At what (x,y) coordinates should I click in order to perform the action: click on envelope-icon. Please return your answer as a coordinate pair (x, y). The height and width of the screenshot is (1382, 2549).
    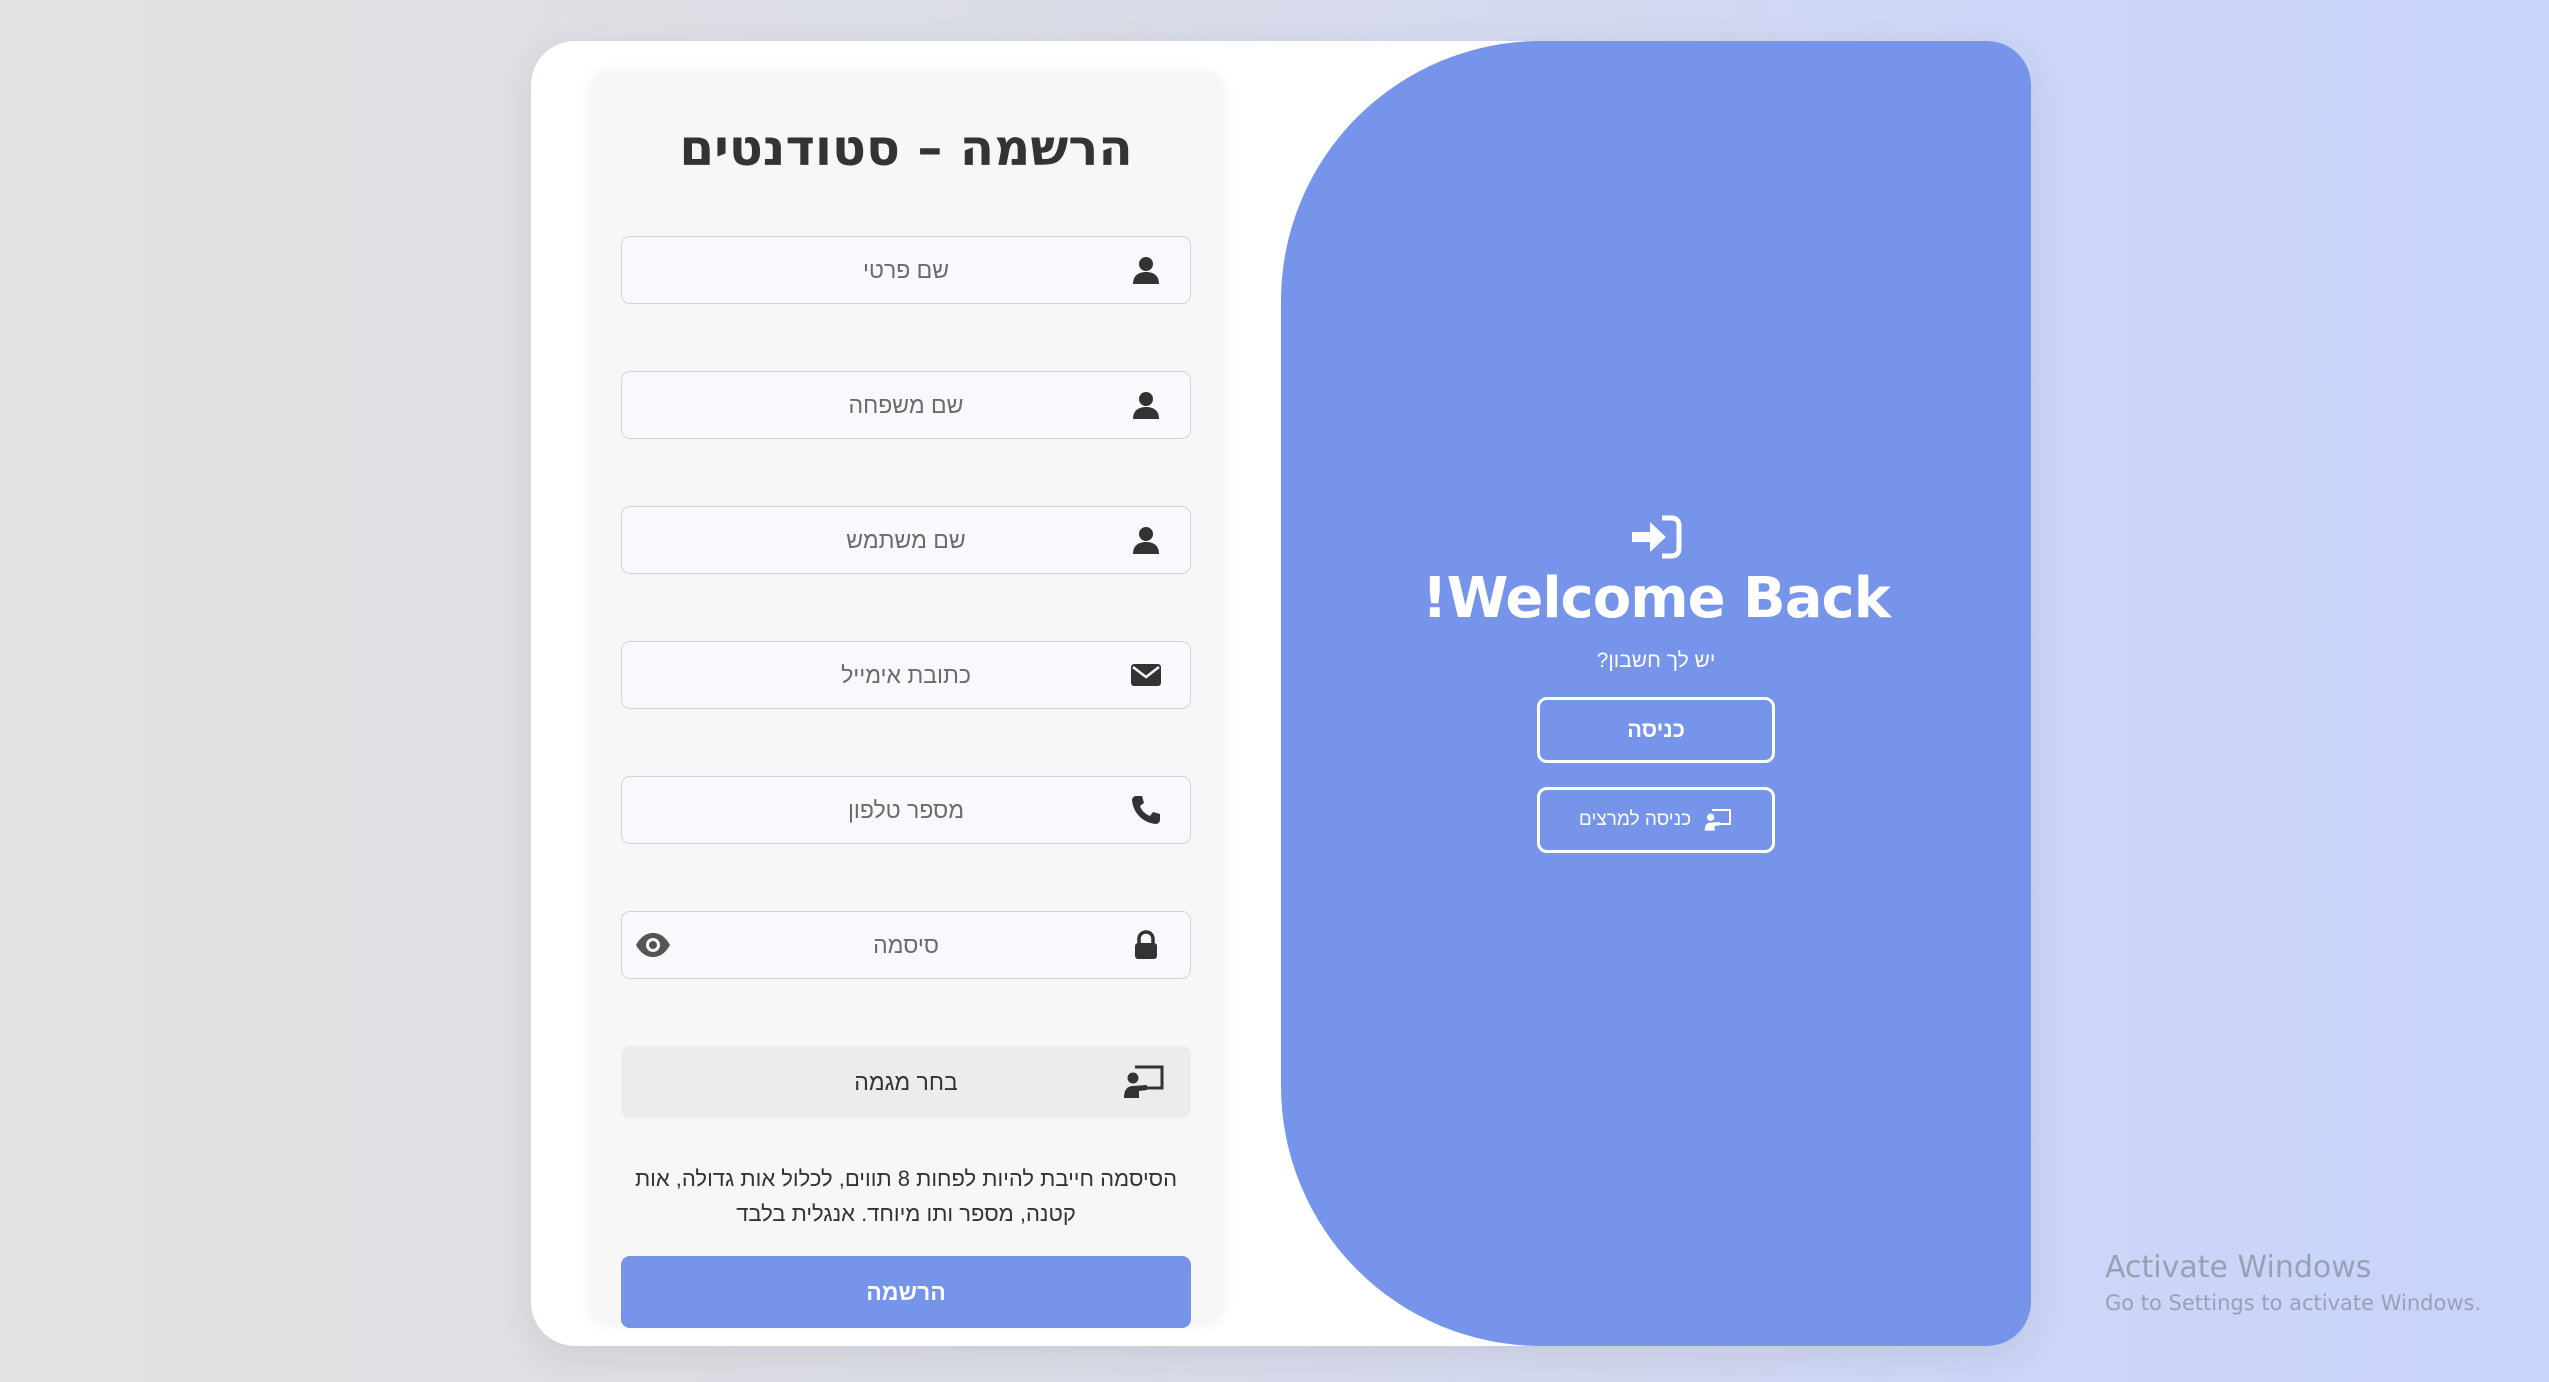
    Looking at the image, I should click on (1146, 675).